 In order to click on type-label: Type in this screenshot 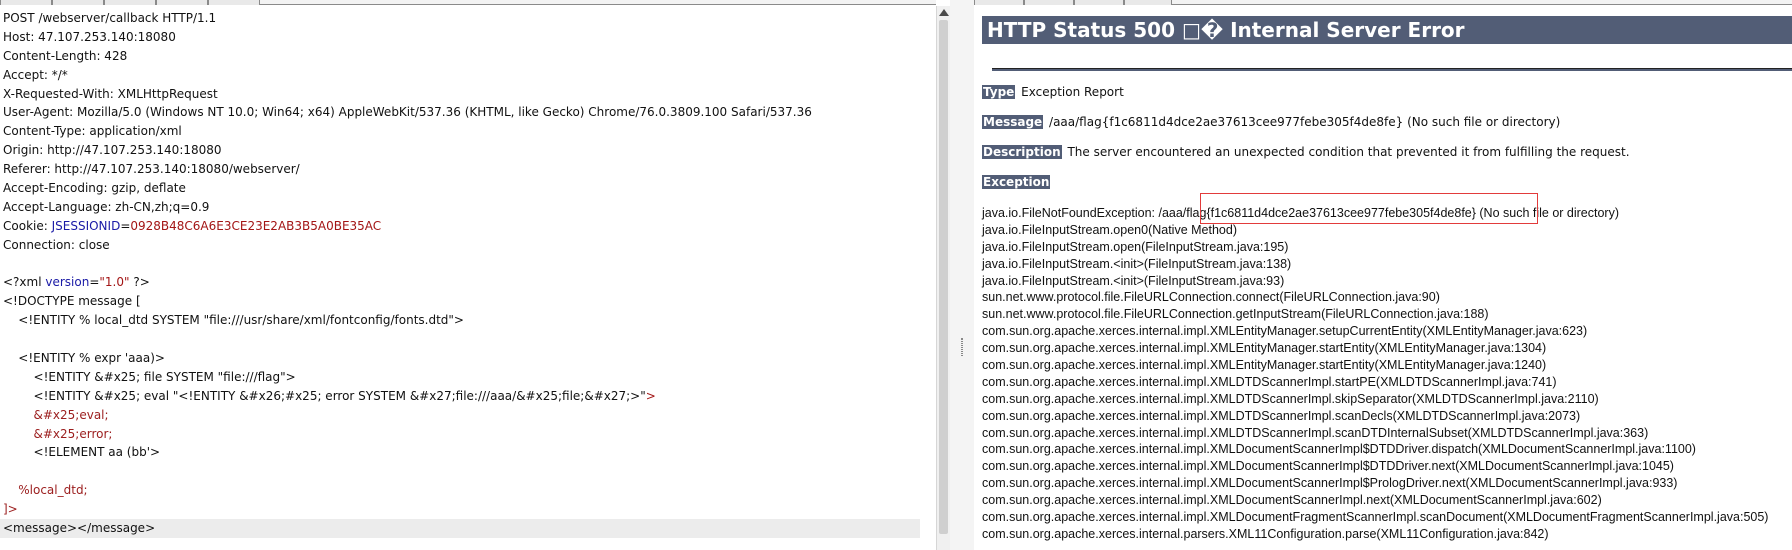, I will do `click(999, 92)`.